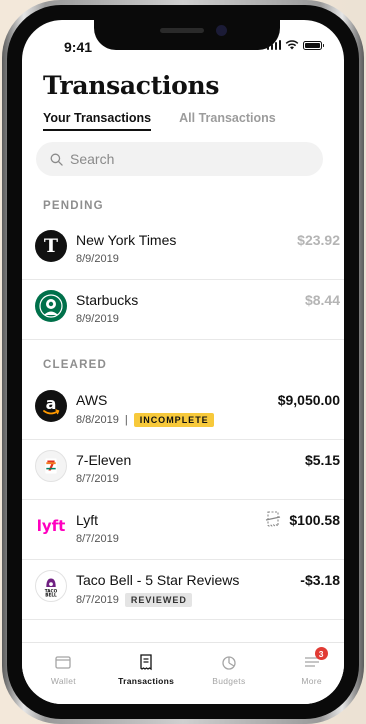  I want to click on nyt-logo: T, so click(51, 246).